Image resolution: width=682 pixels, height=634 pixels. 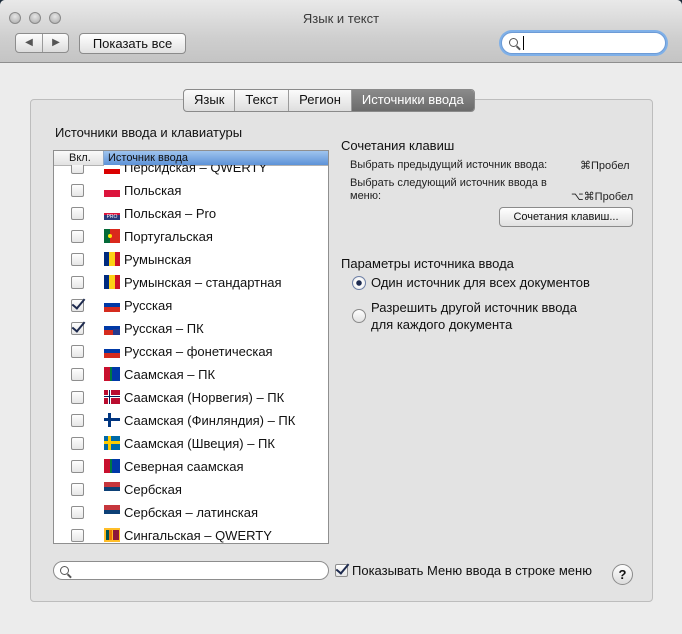 I want to click on list-item: Румынская – стандартная, so click(x=191, y=282).